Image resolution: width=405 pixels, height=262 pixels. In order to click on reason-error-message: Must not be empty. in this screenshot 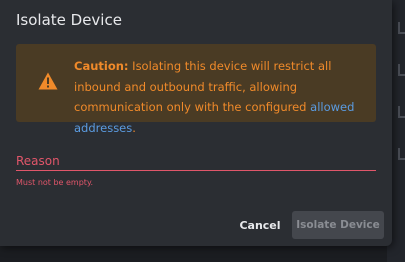, I will do `click(55, 182)`.